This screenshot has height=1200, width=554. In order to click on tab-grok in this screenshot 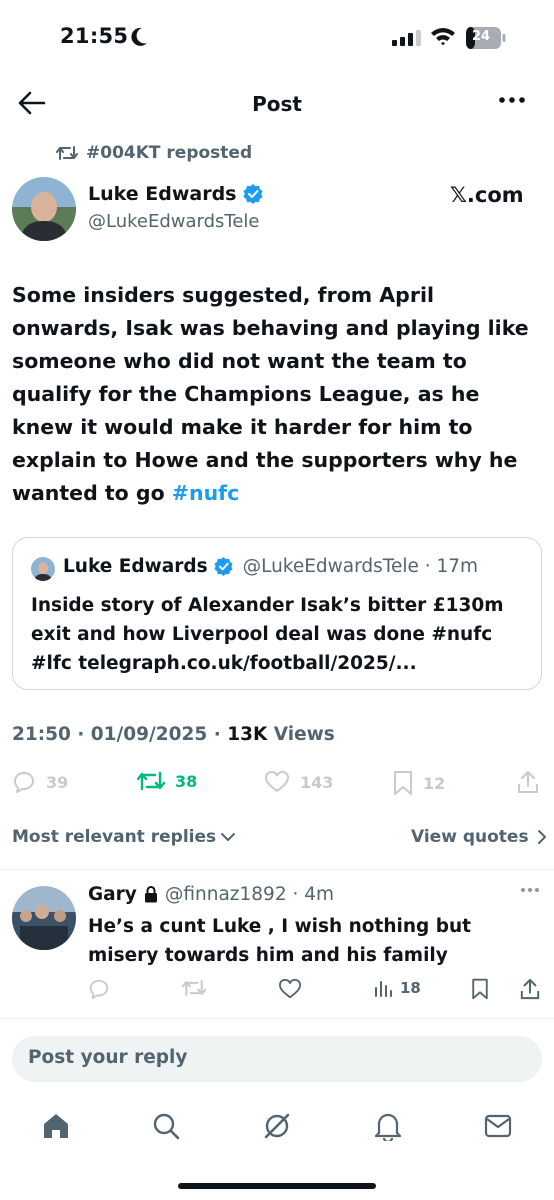, I will do `click(277, 1126)`.